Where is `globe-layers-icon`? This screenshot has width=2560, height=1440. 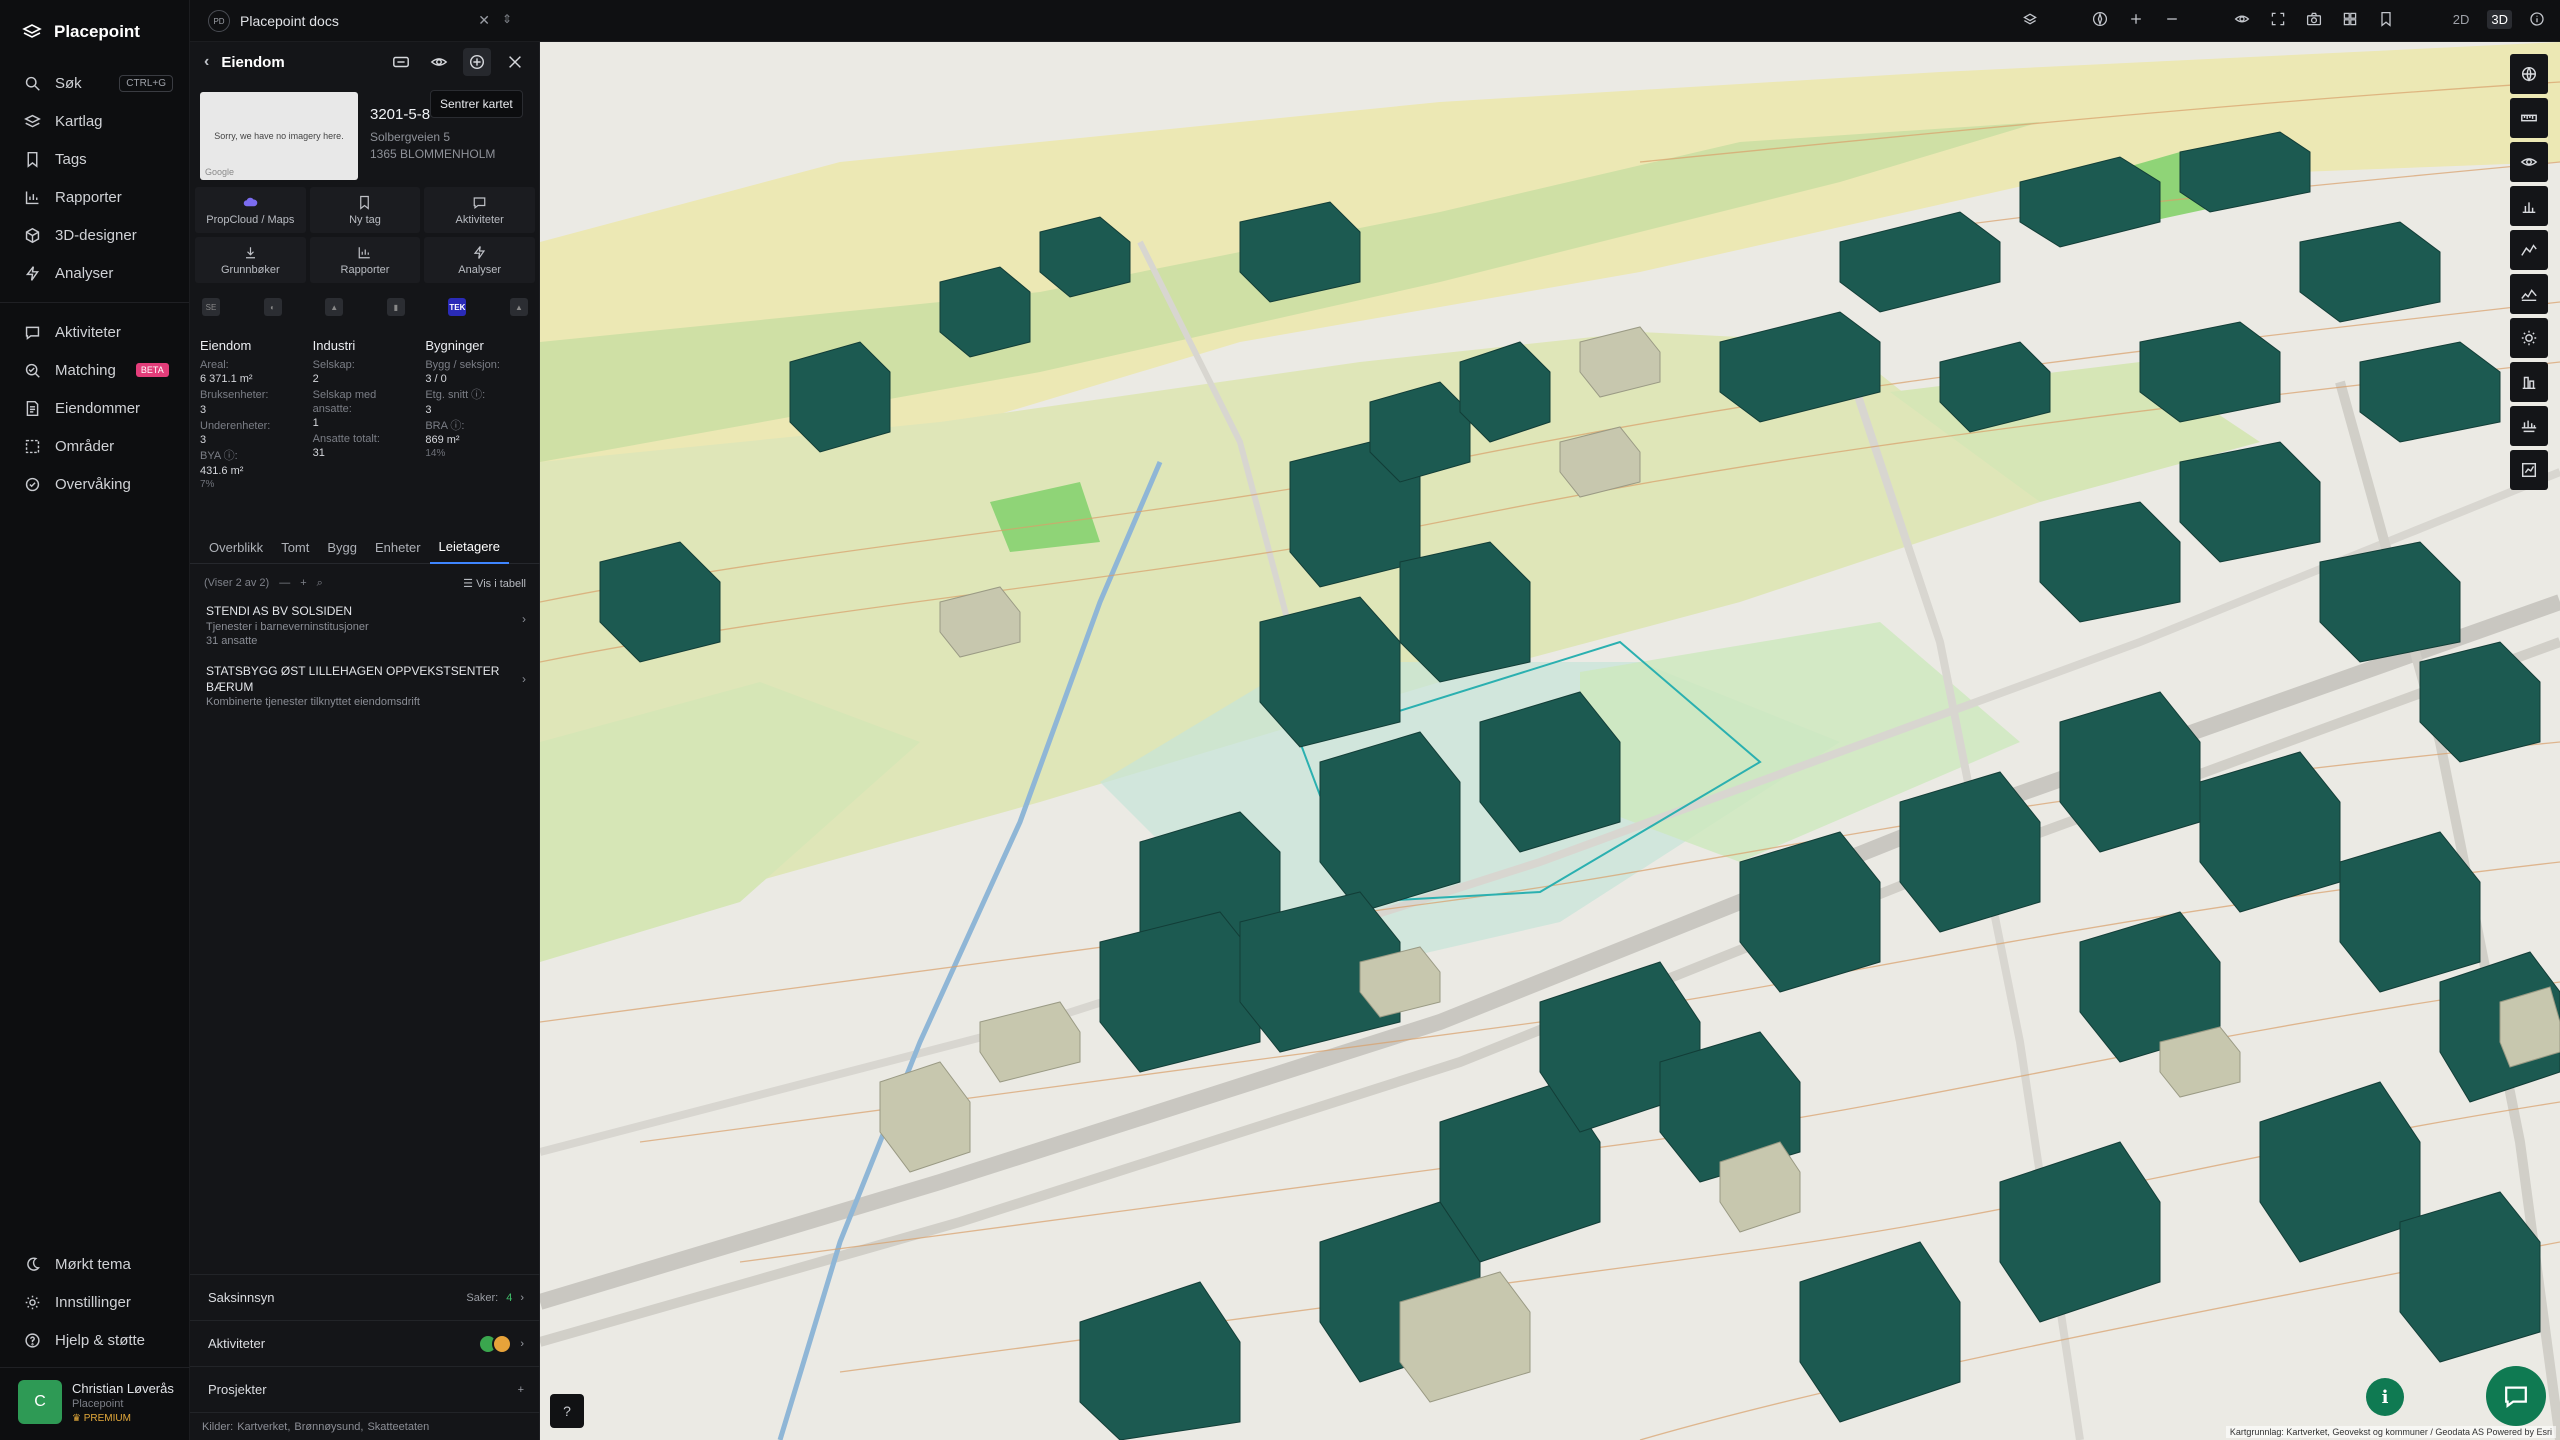 globe-layers-icon is located at coordinates (2529, 74).